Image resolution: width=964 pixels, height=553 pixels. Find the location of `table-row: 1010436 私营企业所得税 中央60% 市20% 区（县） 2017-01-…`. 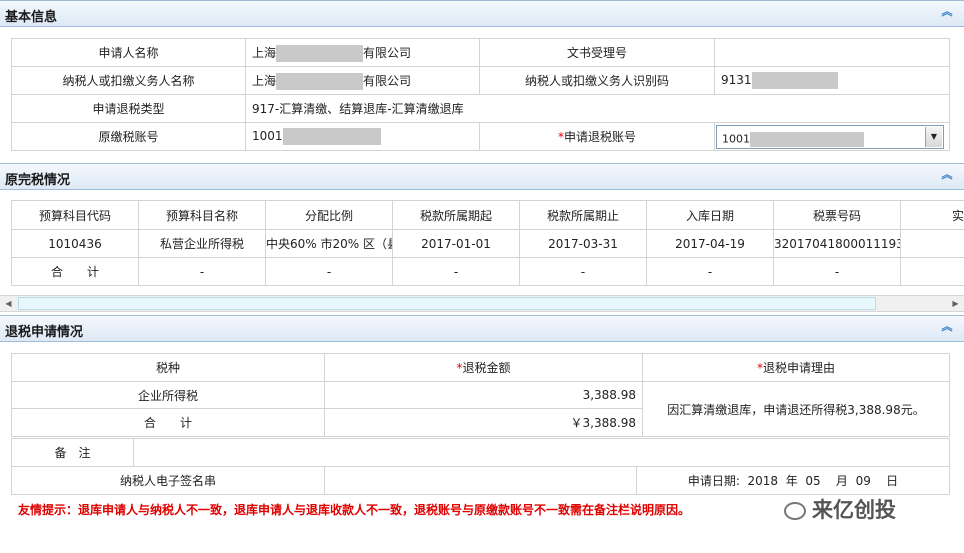

table-row: 1010436 私营企业所得税 中央60% 市20% 区（县） 2017-01-… is located at coordinates (487, 243).